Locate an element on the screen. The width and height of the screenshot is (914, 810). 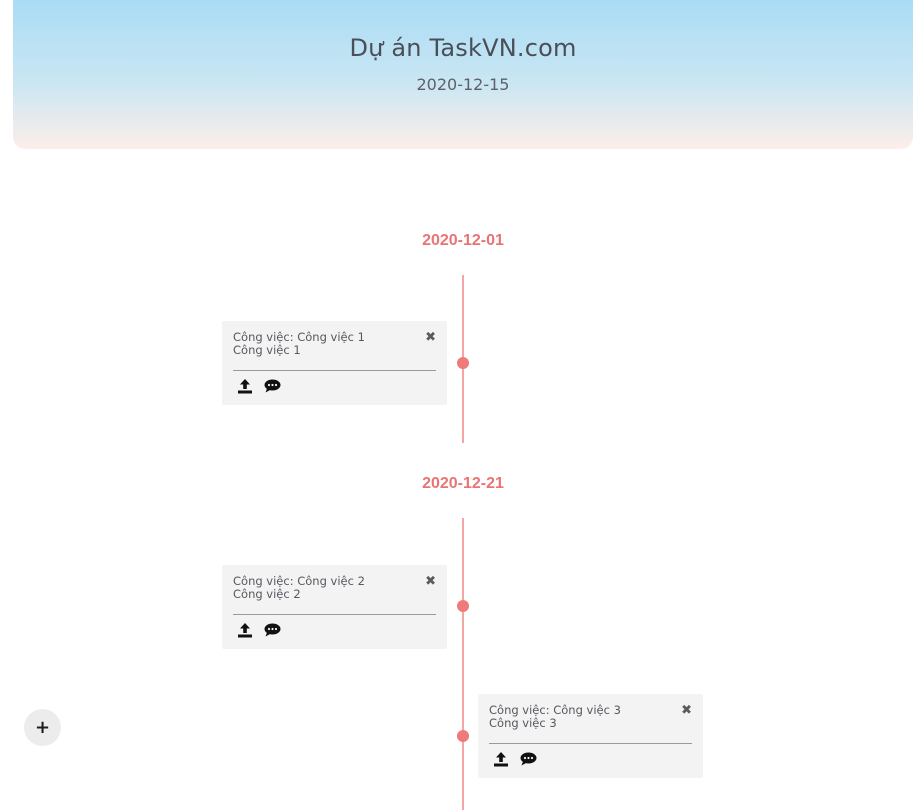
timeline-date-label: 2020-12-01 is located at coordinates (463, 240).